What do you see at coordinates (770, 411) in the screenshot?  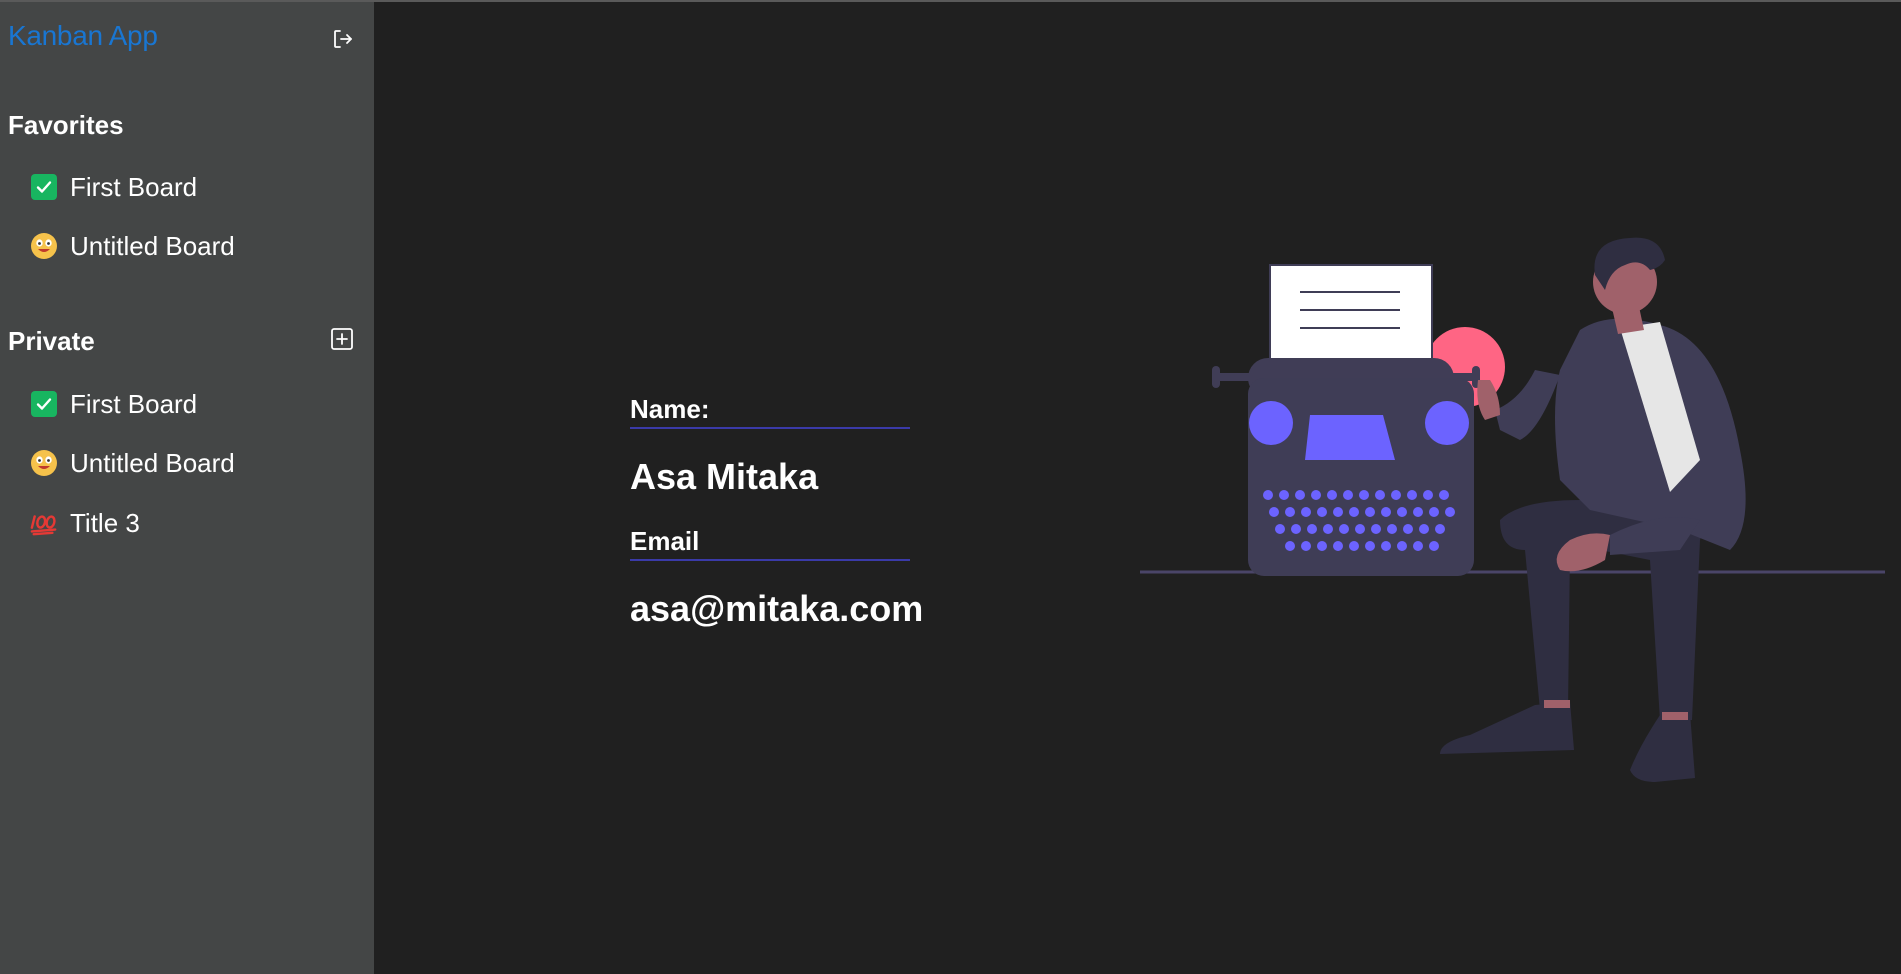 I see `name-label: Name:` at bounding box center [770, 411].